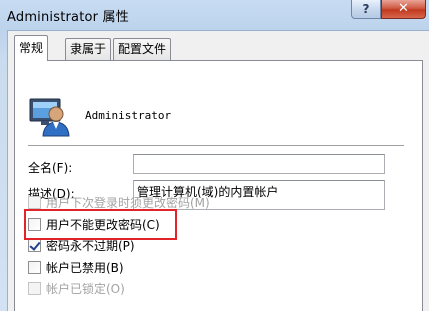 Image resolution: width=429 pixels, height=311 pixels. What do you see at coordinates (31, 48) in the screenshot?
I see `tab-general: 常规` at bounding box center [31, 48].